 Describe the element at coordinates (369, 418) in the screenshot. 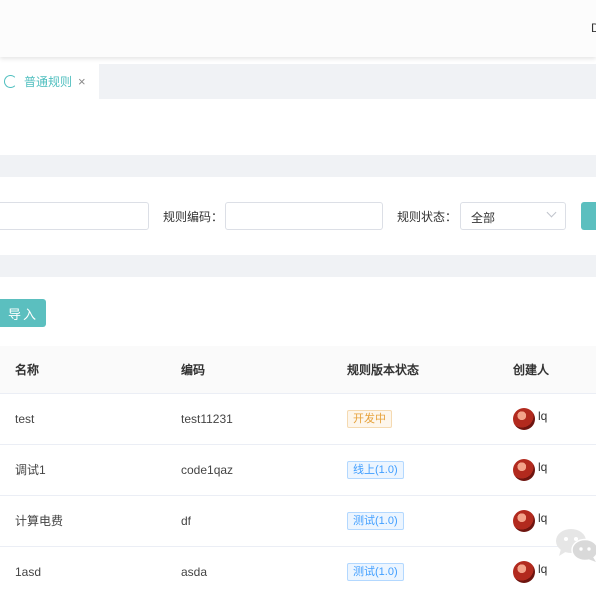

I see `status-badge: 开发中` at that location.